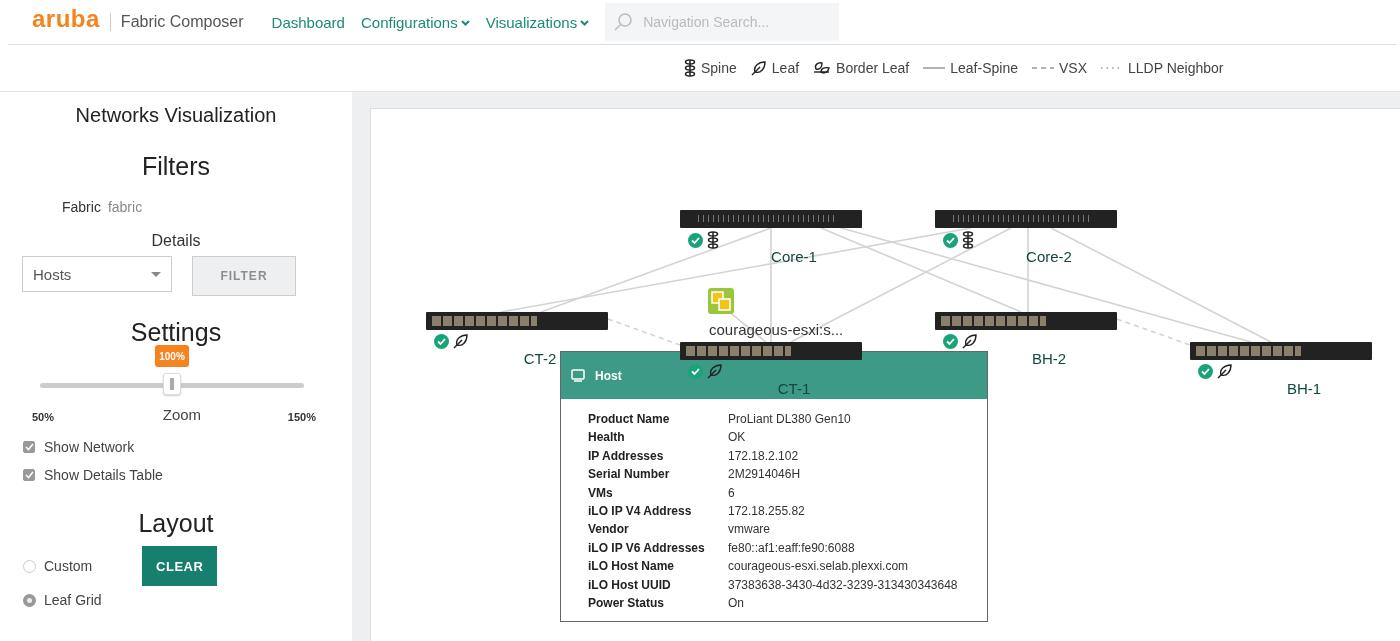 The height and width of the screenshot is (641, 1400). I want to click on detail-label: iLO IP V6 Addresses, so click(647, 548).